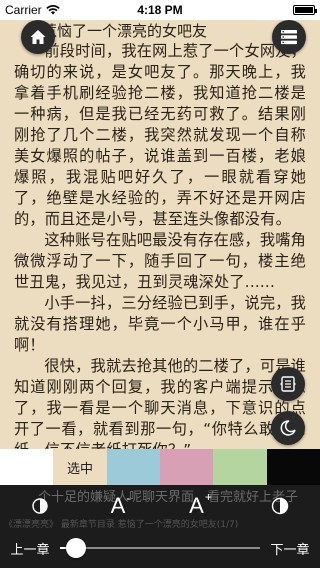 The image size is (320, 568). What do you see at coordinates (52, 10) in the screenshot?
I see `wifi-icon` at bounding box center [52, 10].